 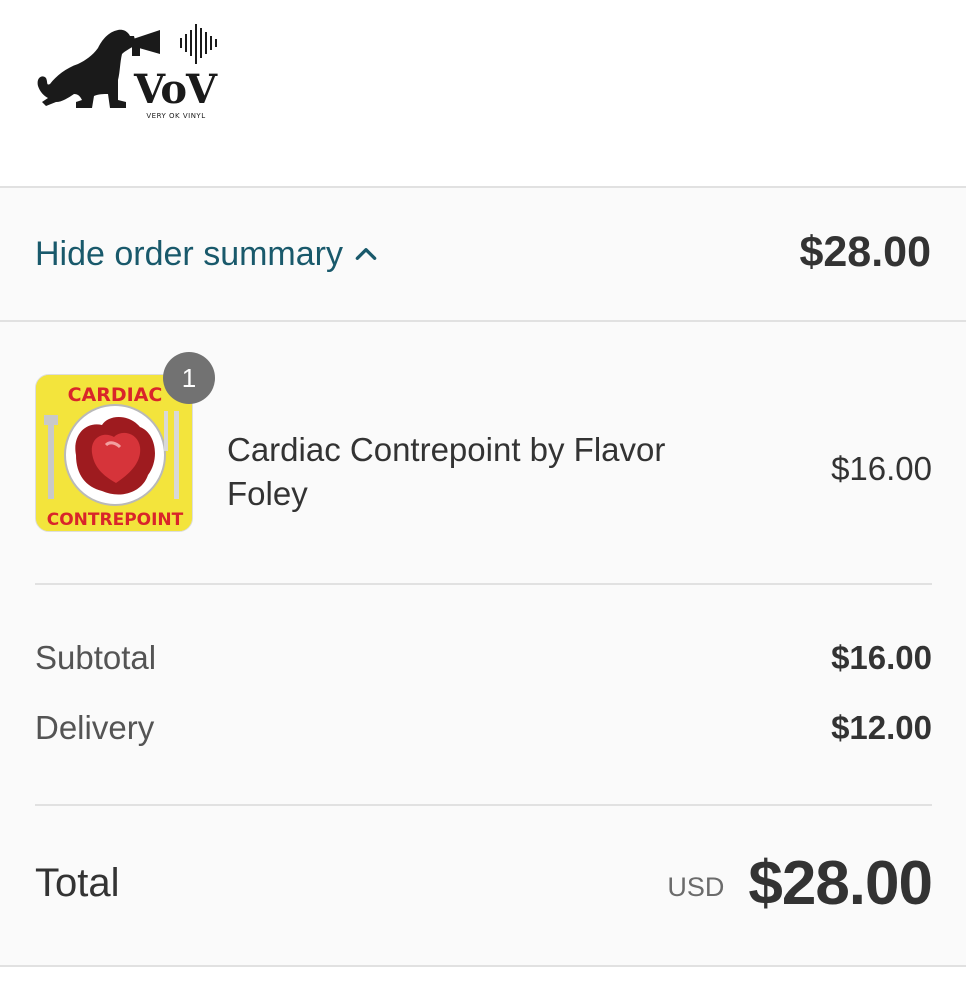 I want to click on toggle-label: Hide order summary, so click(x=189, y=253).